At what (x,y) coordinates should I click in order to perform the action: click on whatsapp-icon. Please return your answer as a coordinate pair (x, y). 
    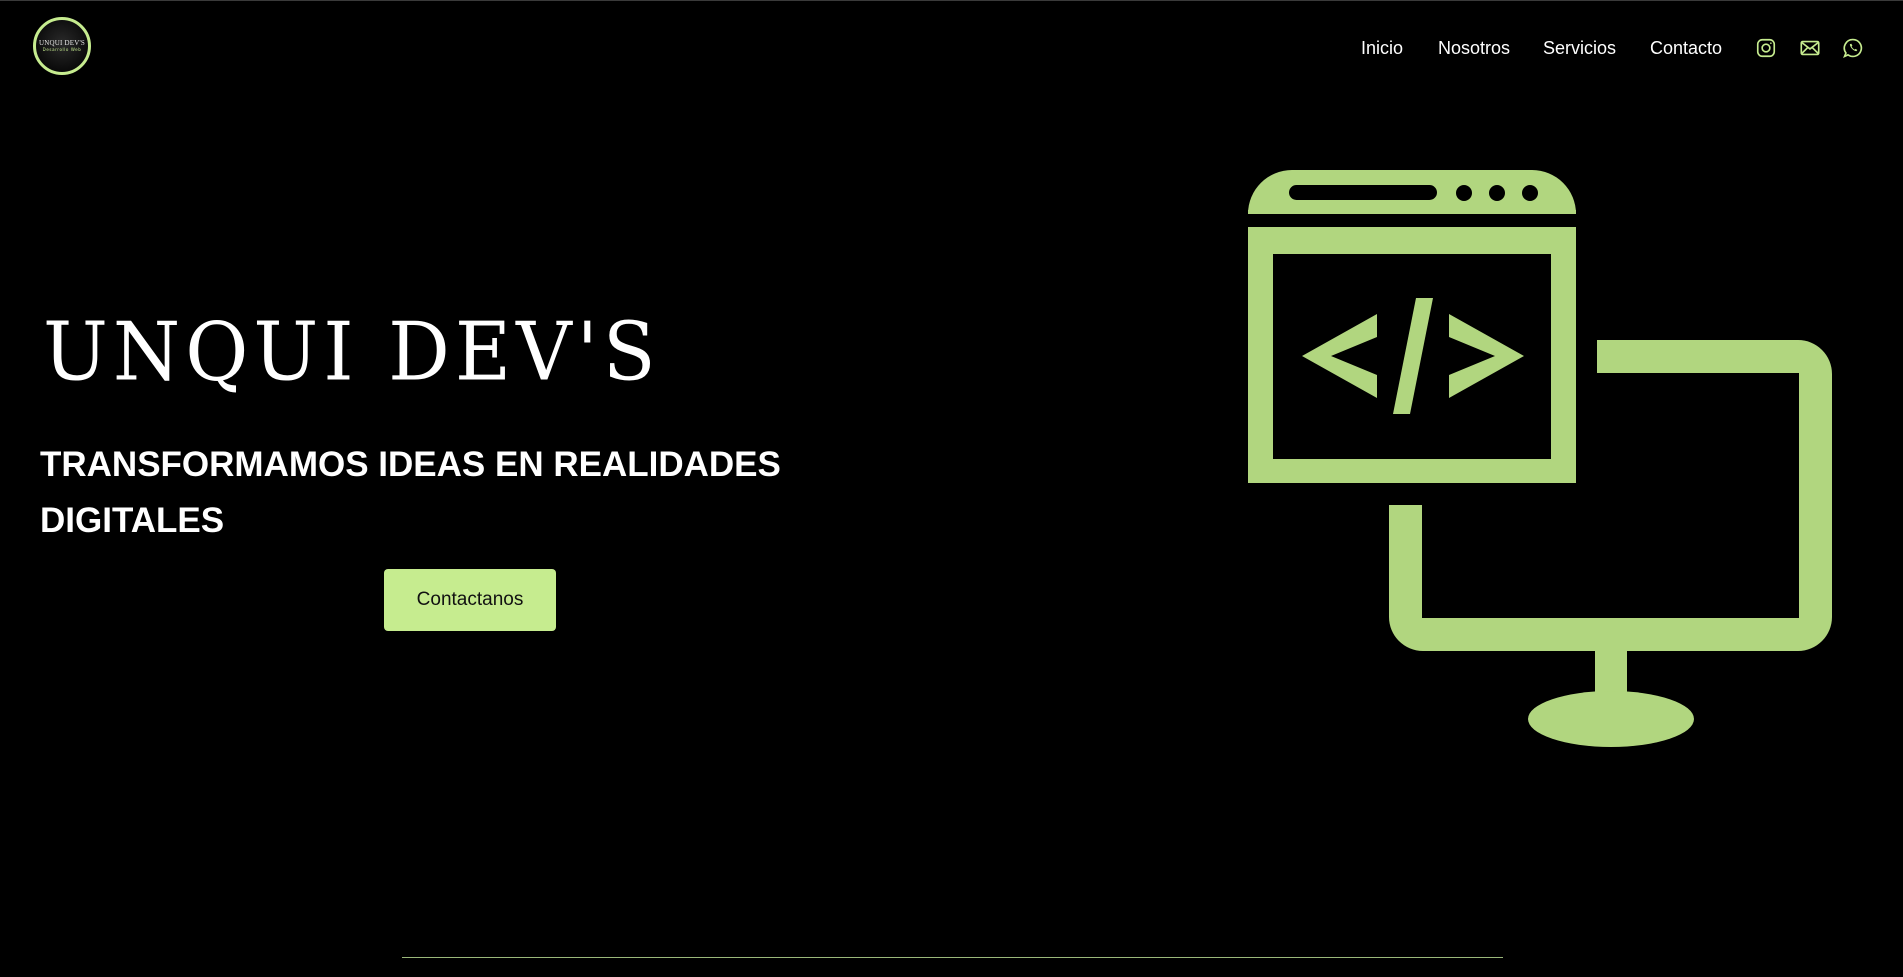
    Looking at the image, I should click on (1853, 48).